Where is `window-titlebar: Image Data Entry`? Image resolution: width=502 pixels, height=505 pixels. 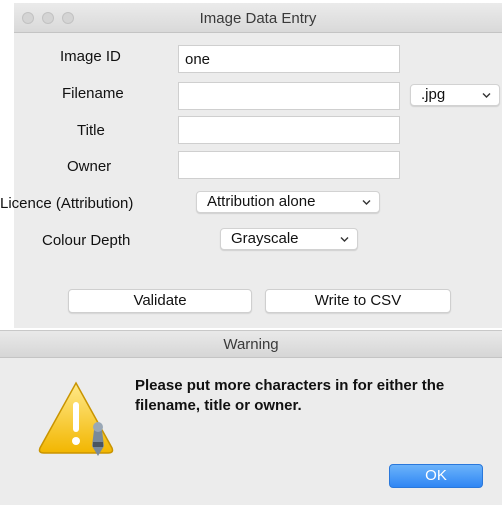 window-titlebar: Image Data Entry is located at coordinates (258, 18).